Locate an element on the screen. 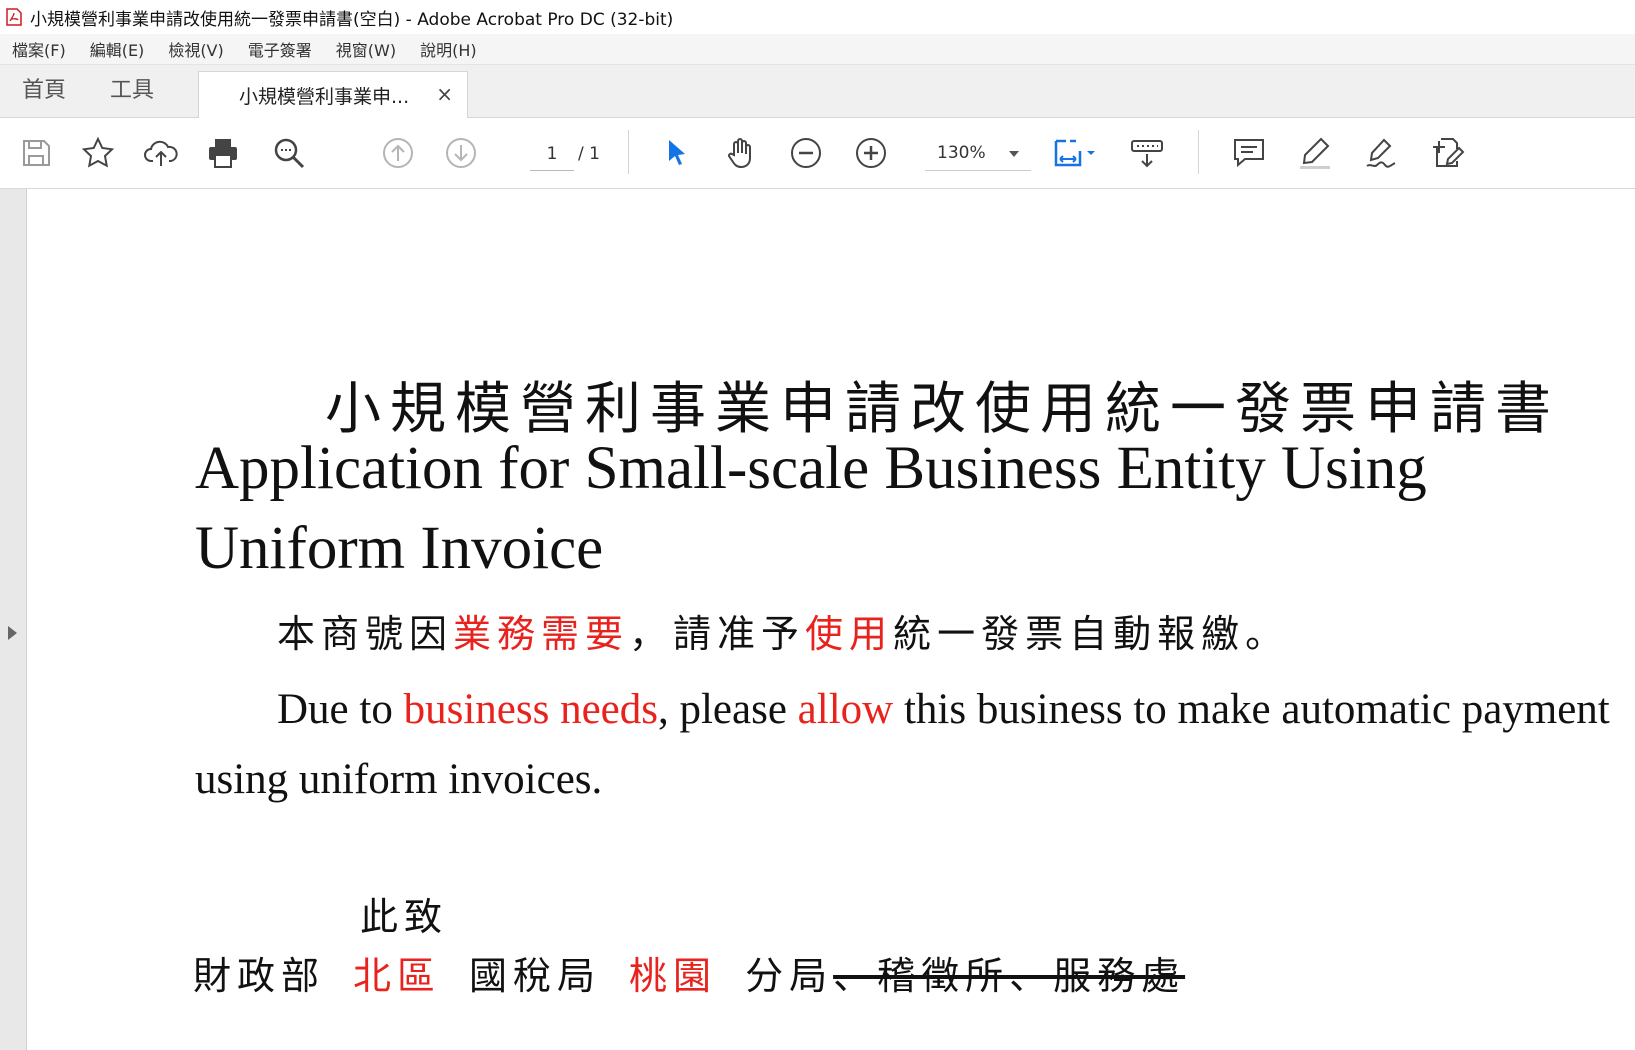 This screenshot has width=1635, height=1050. page-total: / 1 is located at coordinates (589, 154).